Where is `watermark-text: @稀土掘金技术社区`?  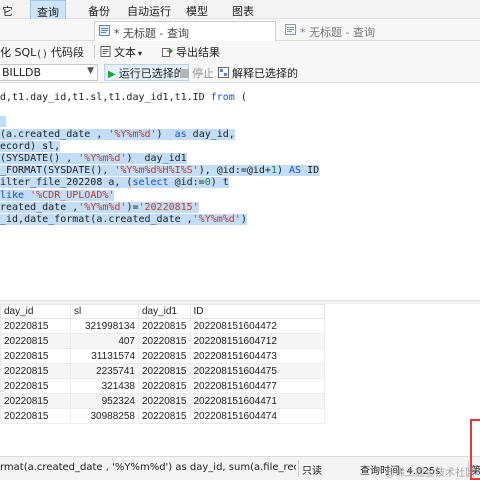
watermark-text: @稀土掘金技术社区 is located at coordinates (430, 473).